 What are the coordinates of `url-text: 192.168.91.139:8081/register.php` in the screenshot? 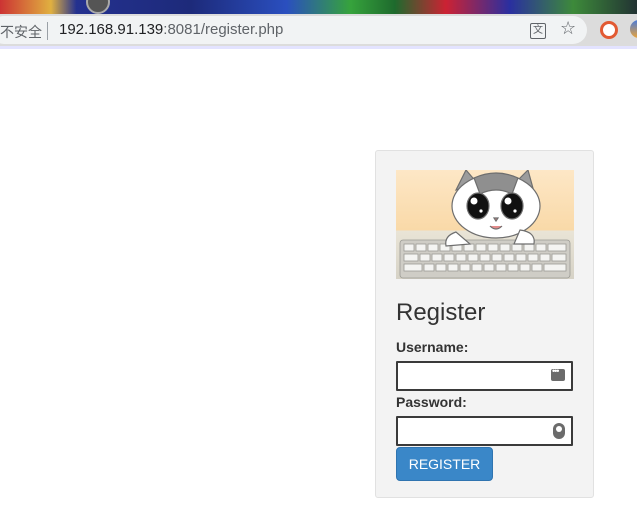 It's located at (171, 29).